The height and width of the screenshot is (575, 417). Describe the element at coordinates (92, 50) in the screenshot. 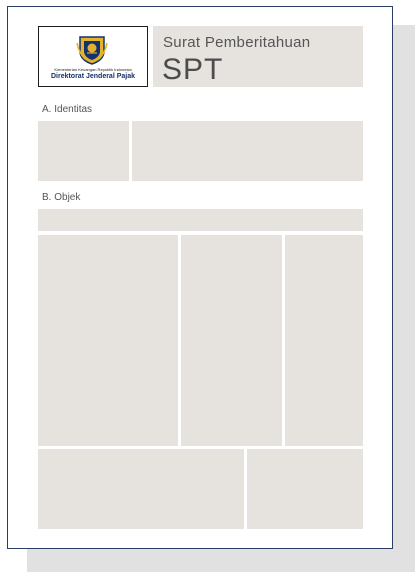

I see `djp-emblem-icon` at that location.